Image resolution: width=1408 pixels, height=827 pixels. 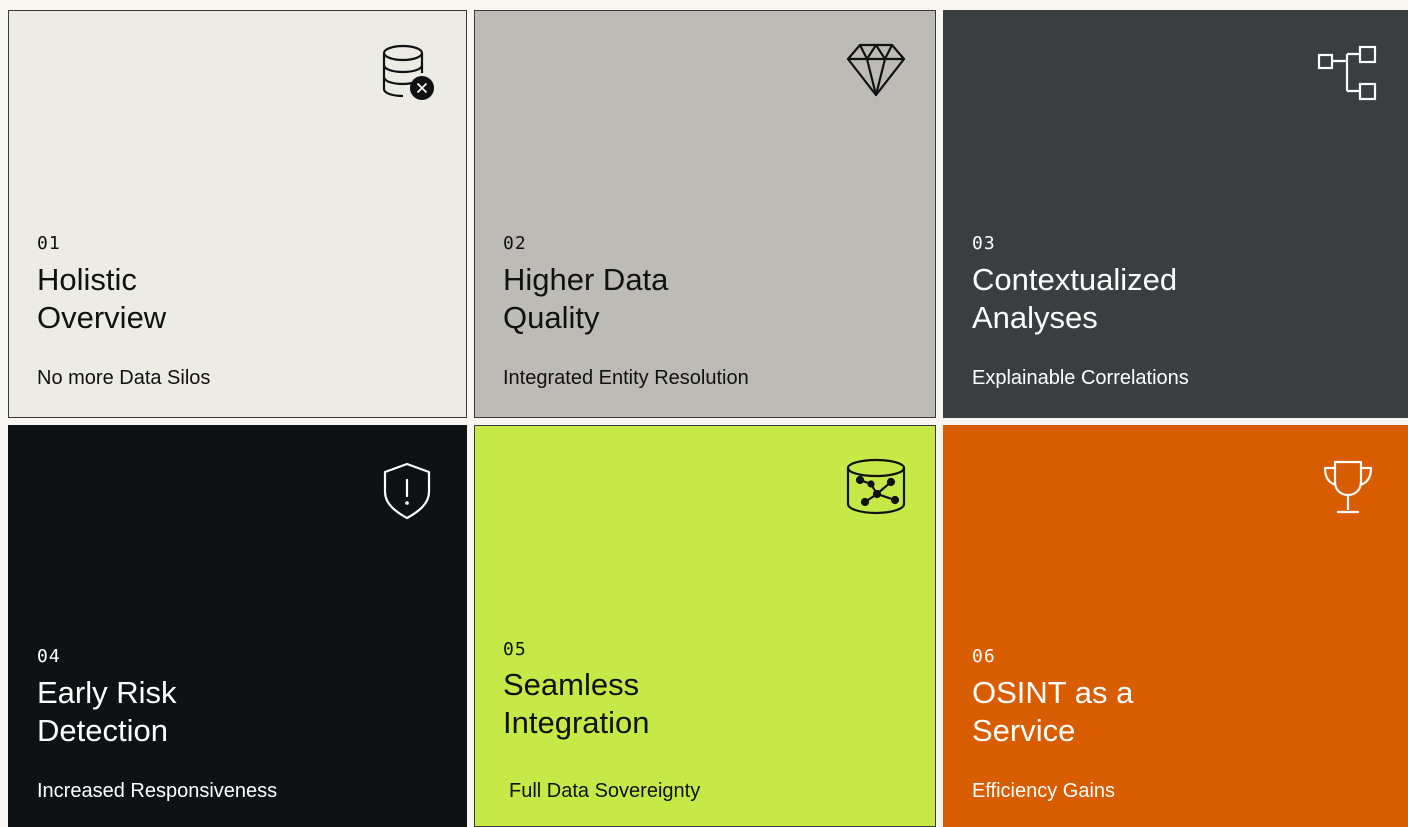 I want to click on card-number: 05, so click(x=515, y=649).